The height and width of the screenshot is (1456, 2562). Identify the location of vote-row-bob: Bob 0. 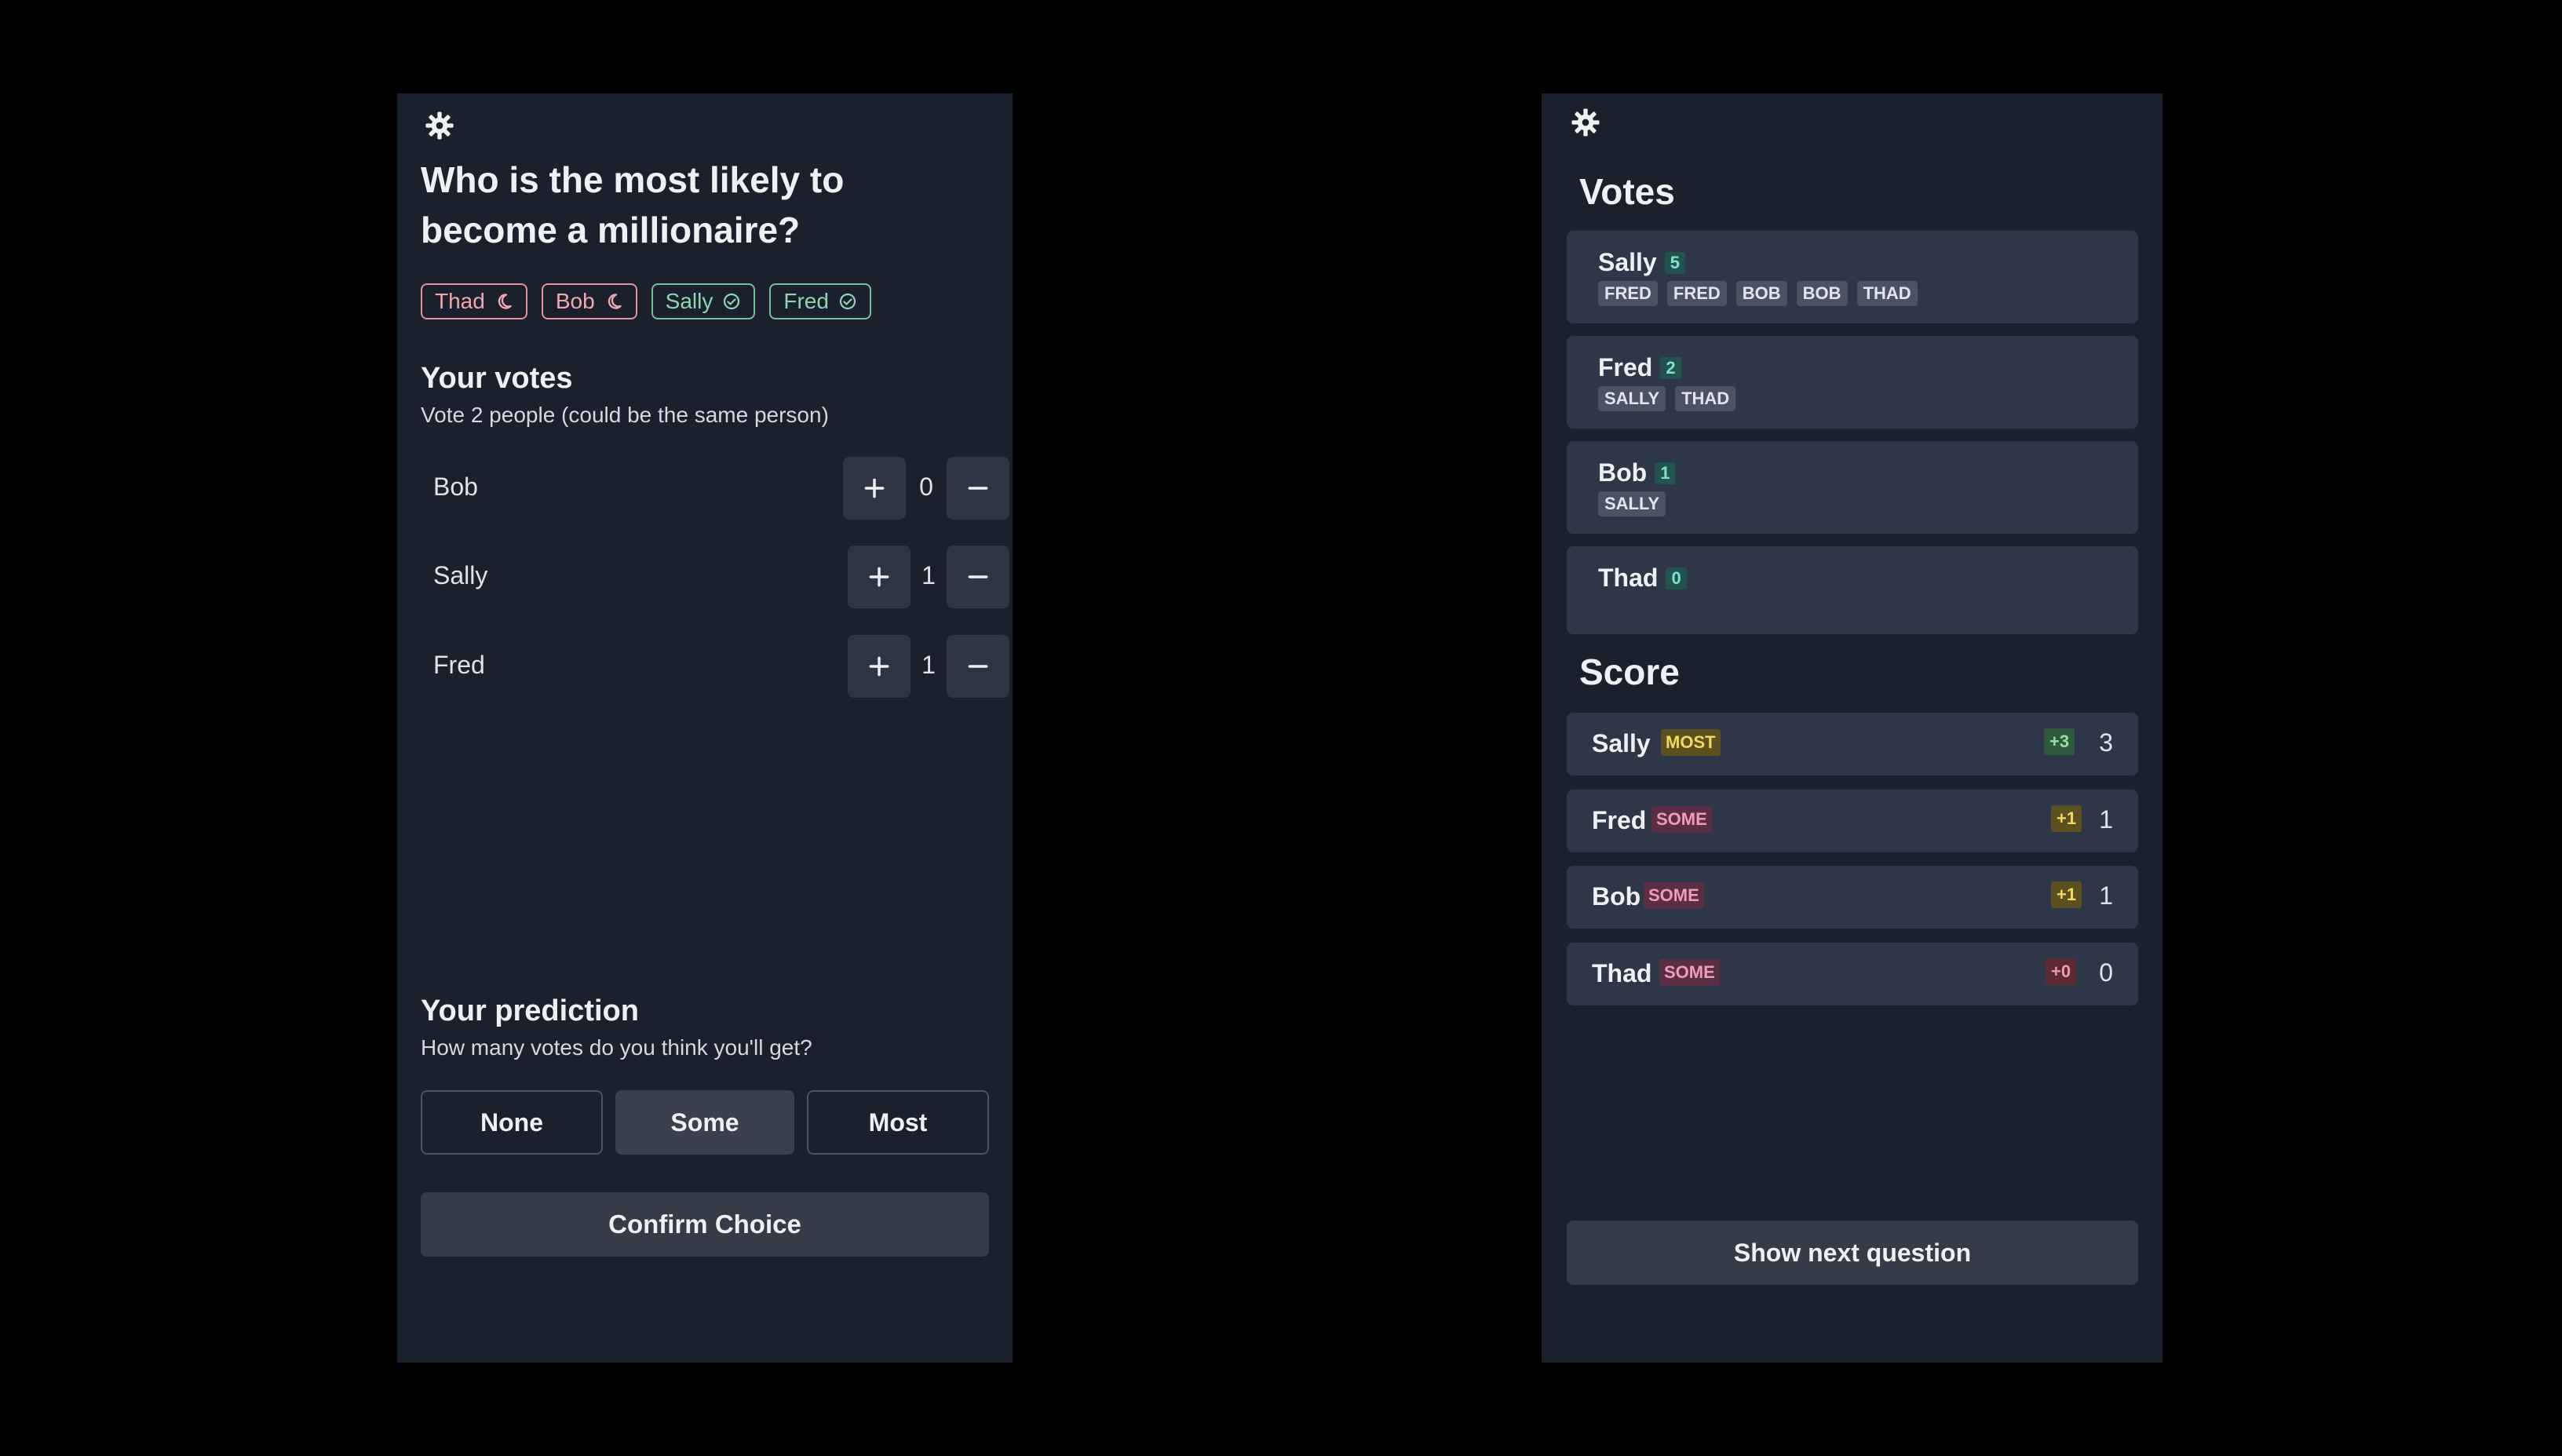
(721, 488).